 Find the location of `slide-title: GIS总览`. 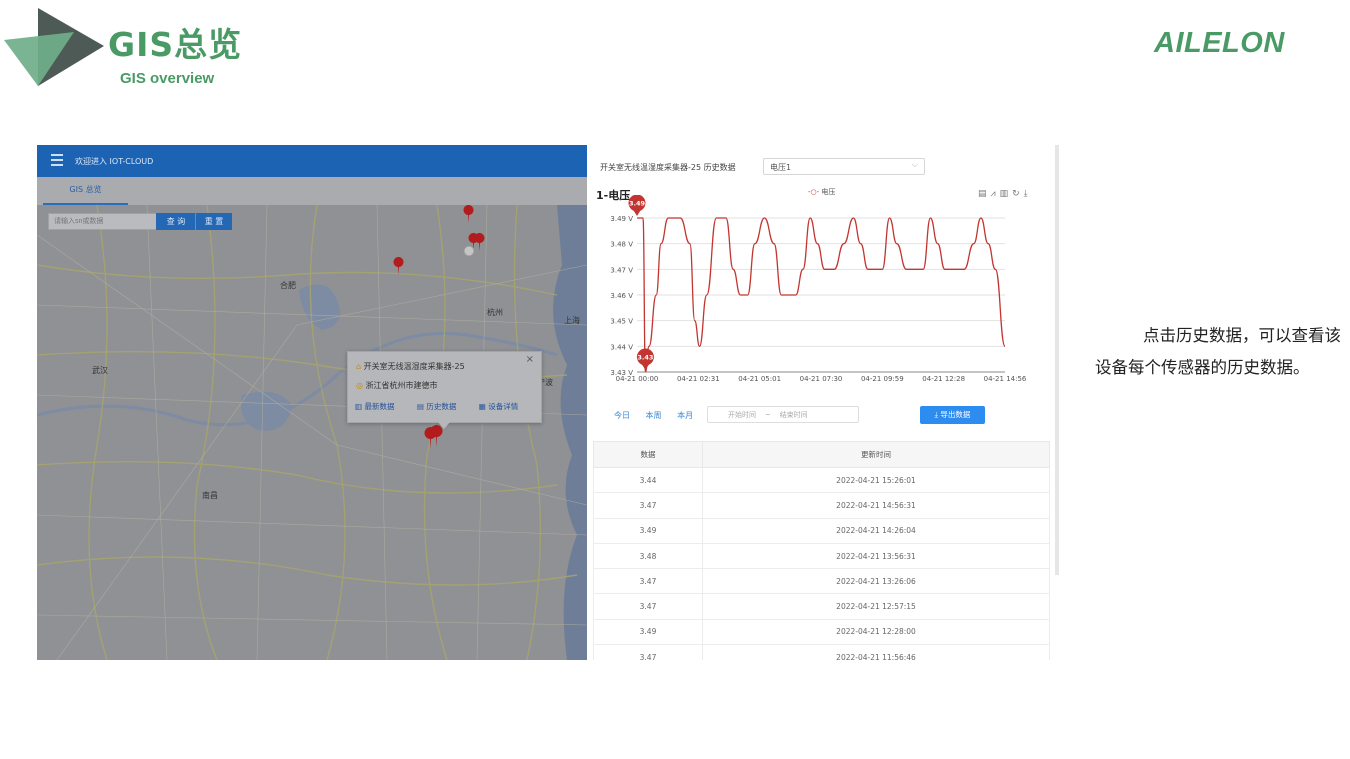

slide-title: GIS总览 is located at coordinates (175, 44).